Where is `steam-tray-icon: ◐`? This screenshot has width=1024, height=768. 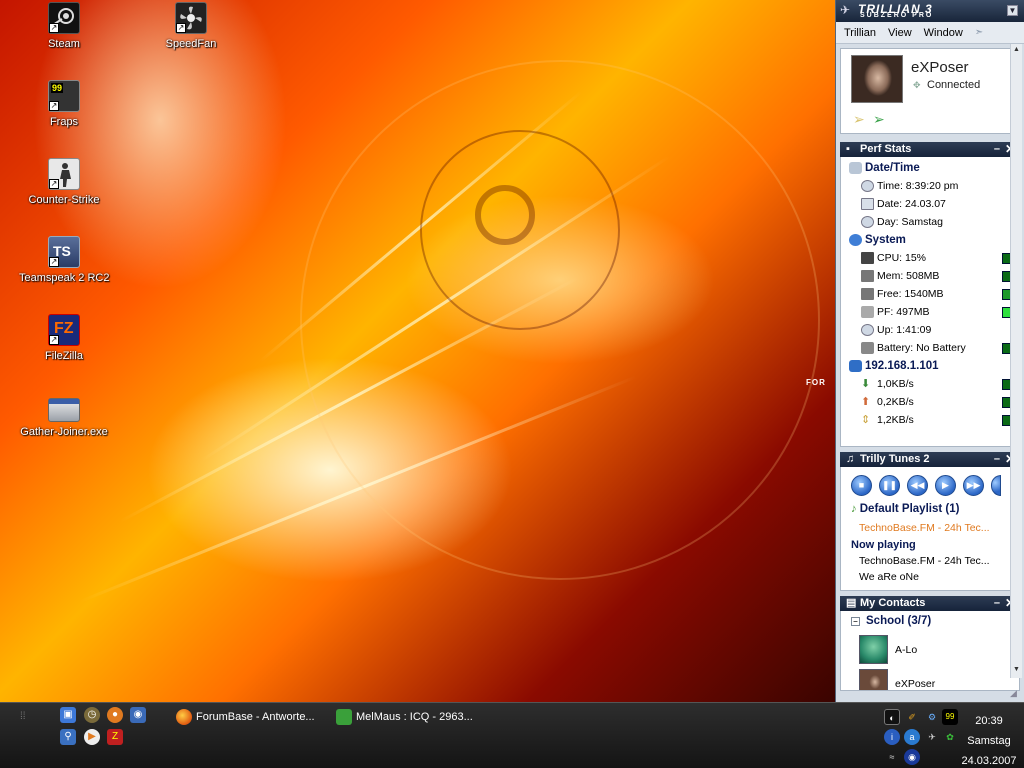
steam-tray-icon: ◐ is located at coordinates (892, 717).